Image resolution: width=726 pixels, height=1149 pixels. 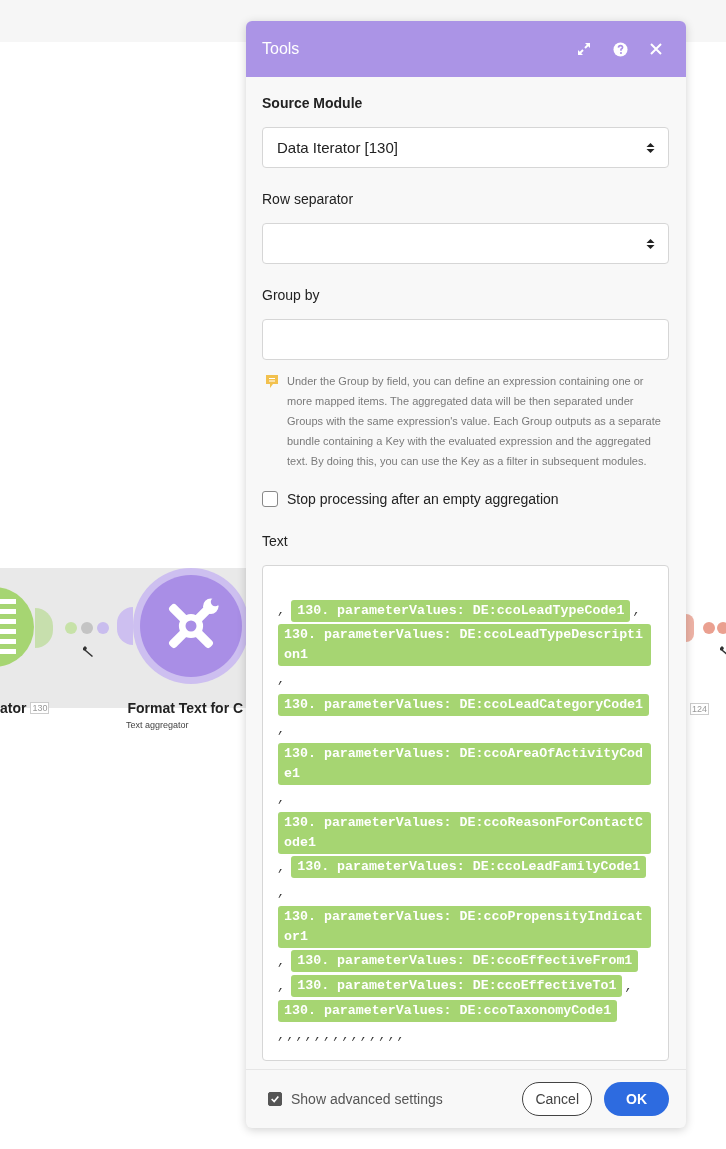 What do you see at coordinates (367, 1099) in the screenshot?
I see `checkbox-label: Show advanced settings` at bounding box center [367, 1099].